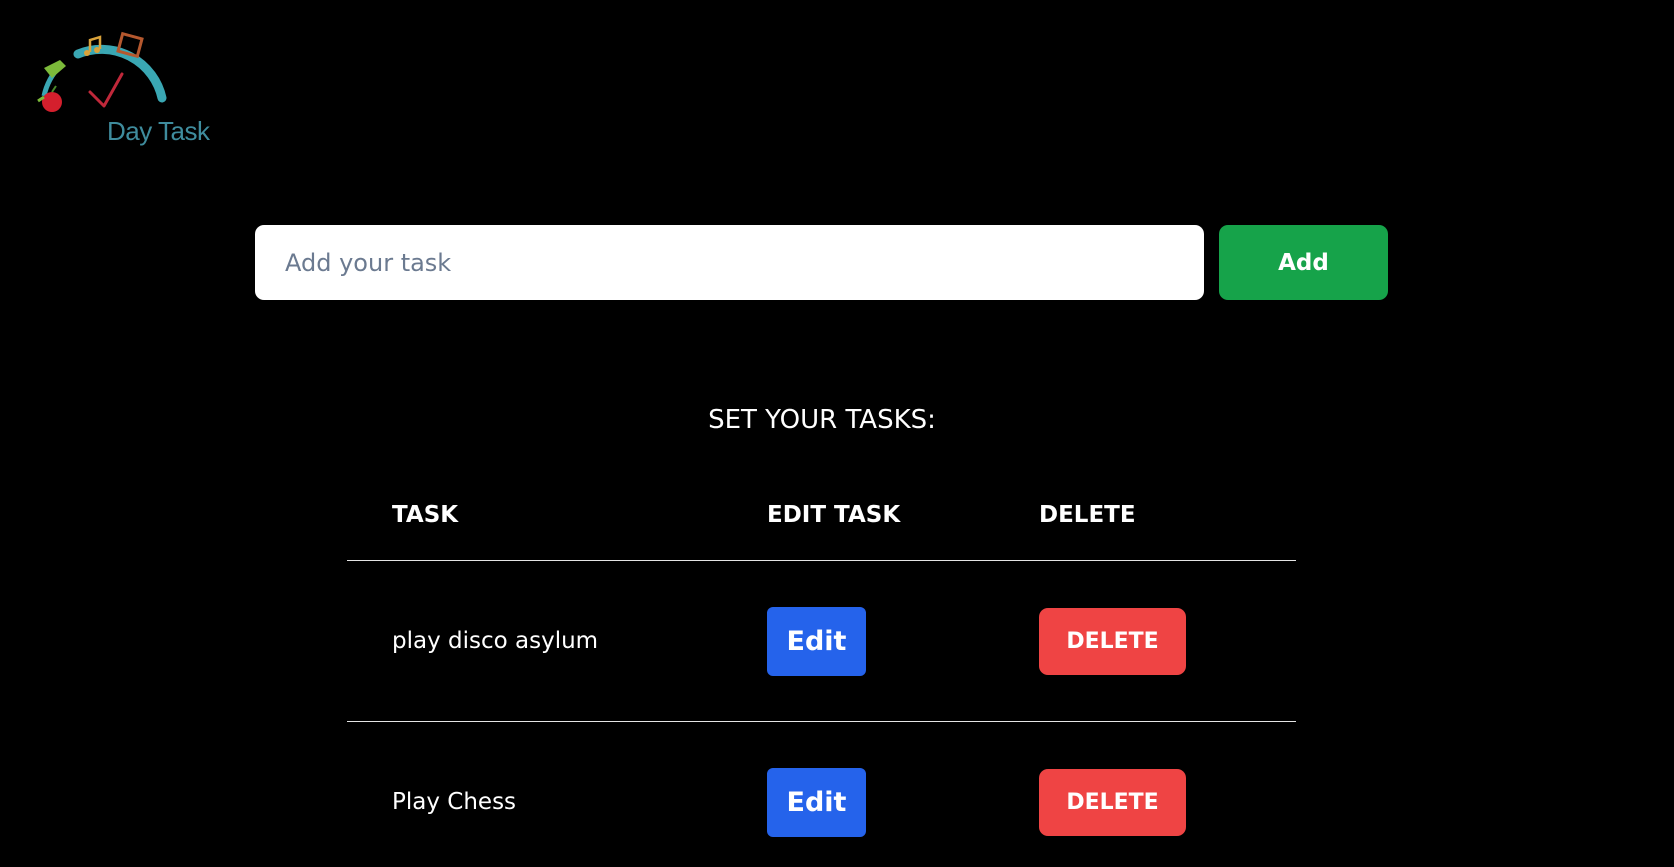 This screenshot has height=867, width=1674. What do you see at coordinates (822, 420) in the screenshot?
I see `section-title: SET YOUR TASKS:` at bounding box center [822, 420].